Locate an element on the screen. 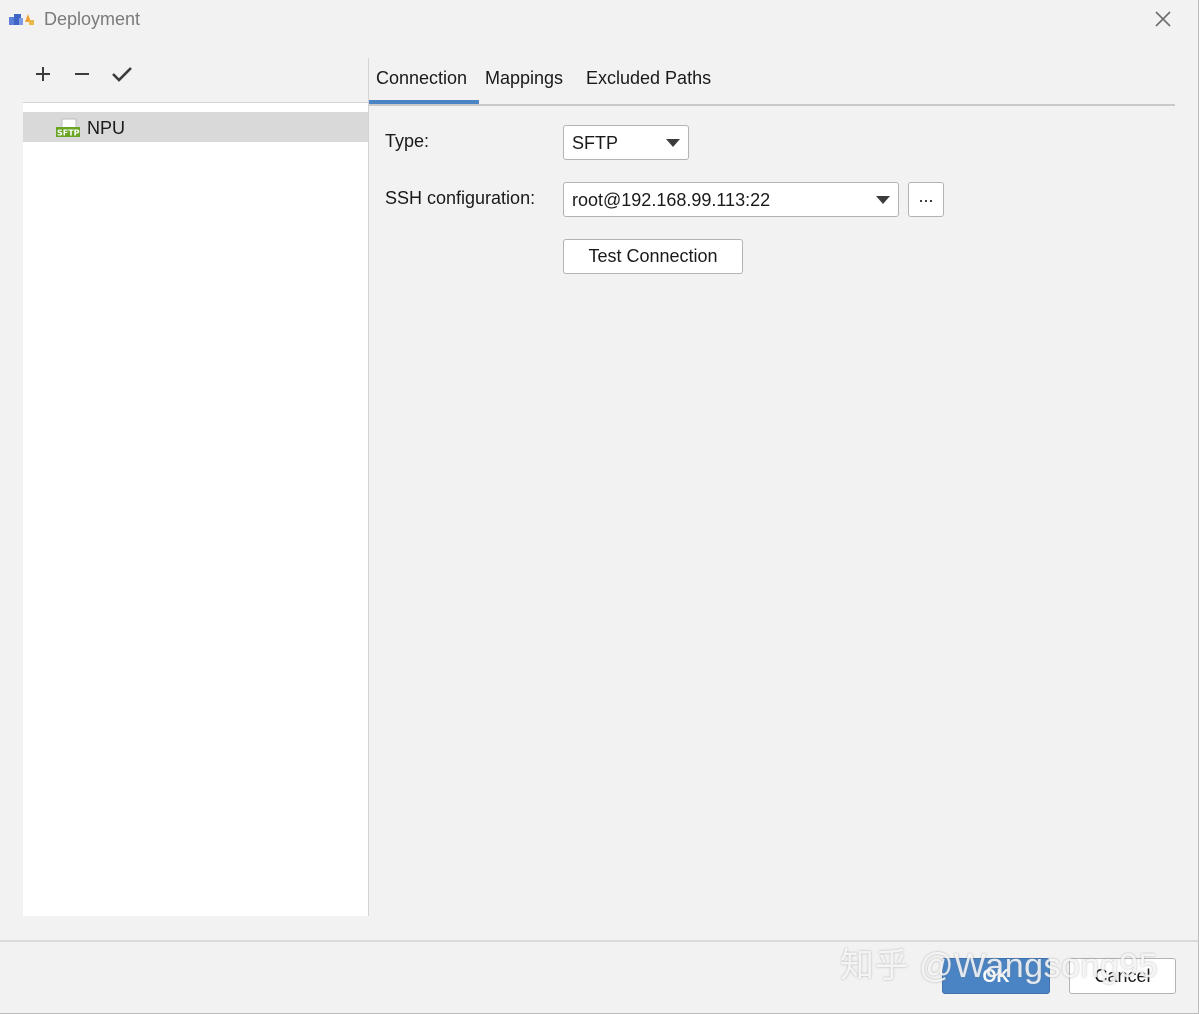  remove-server-button is located at coordinates (82, 76).